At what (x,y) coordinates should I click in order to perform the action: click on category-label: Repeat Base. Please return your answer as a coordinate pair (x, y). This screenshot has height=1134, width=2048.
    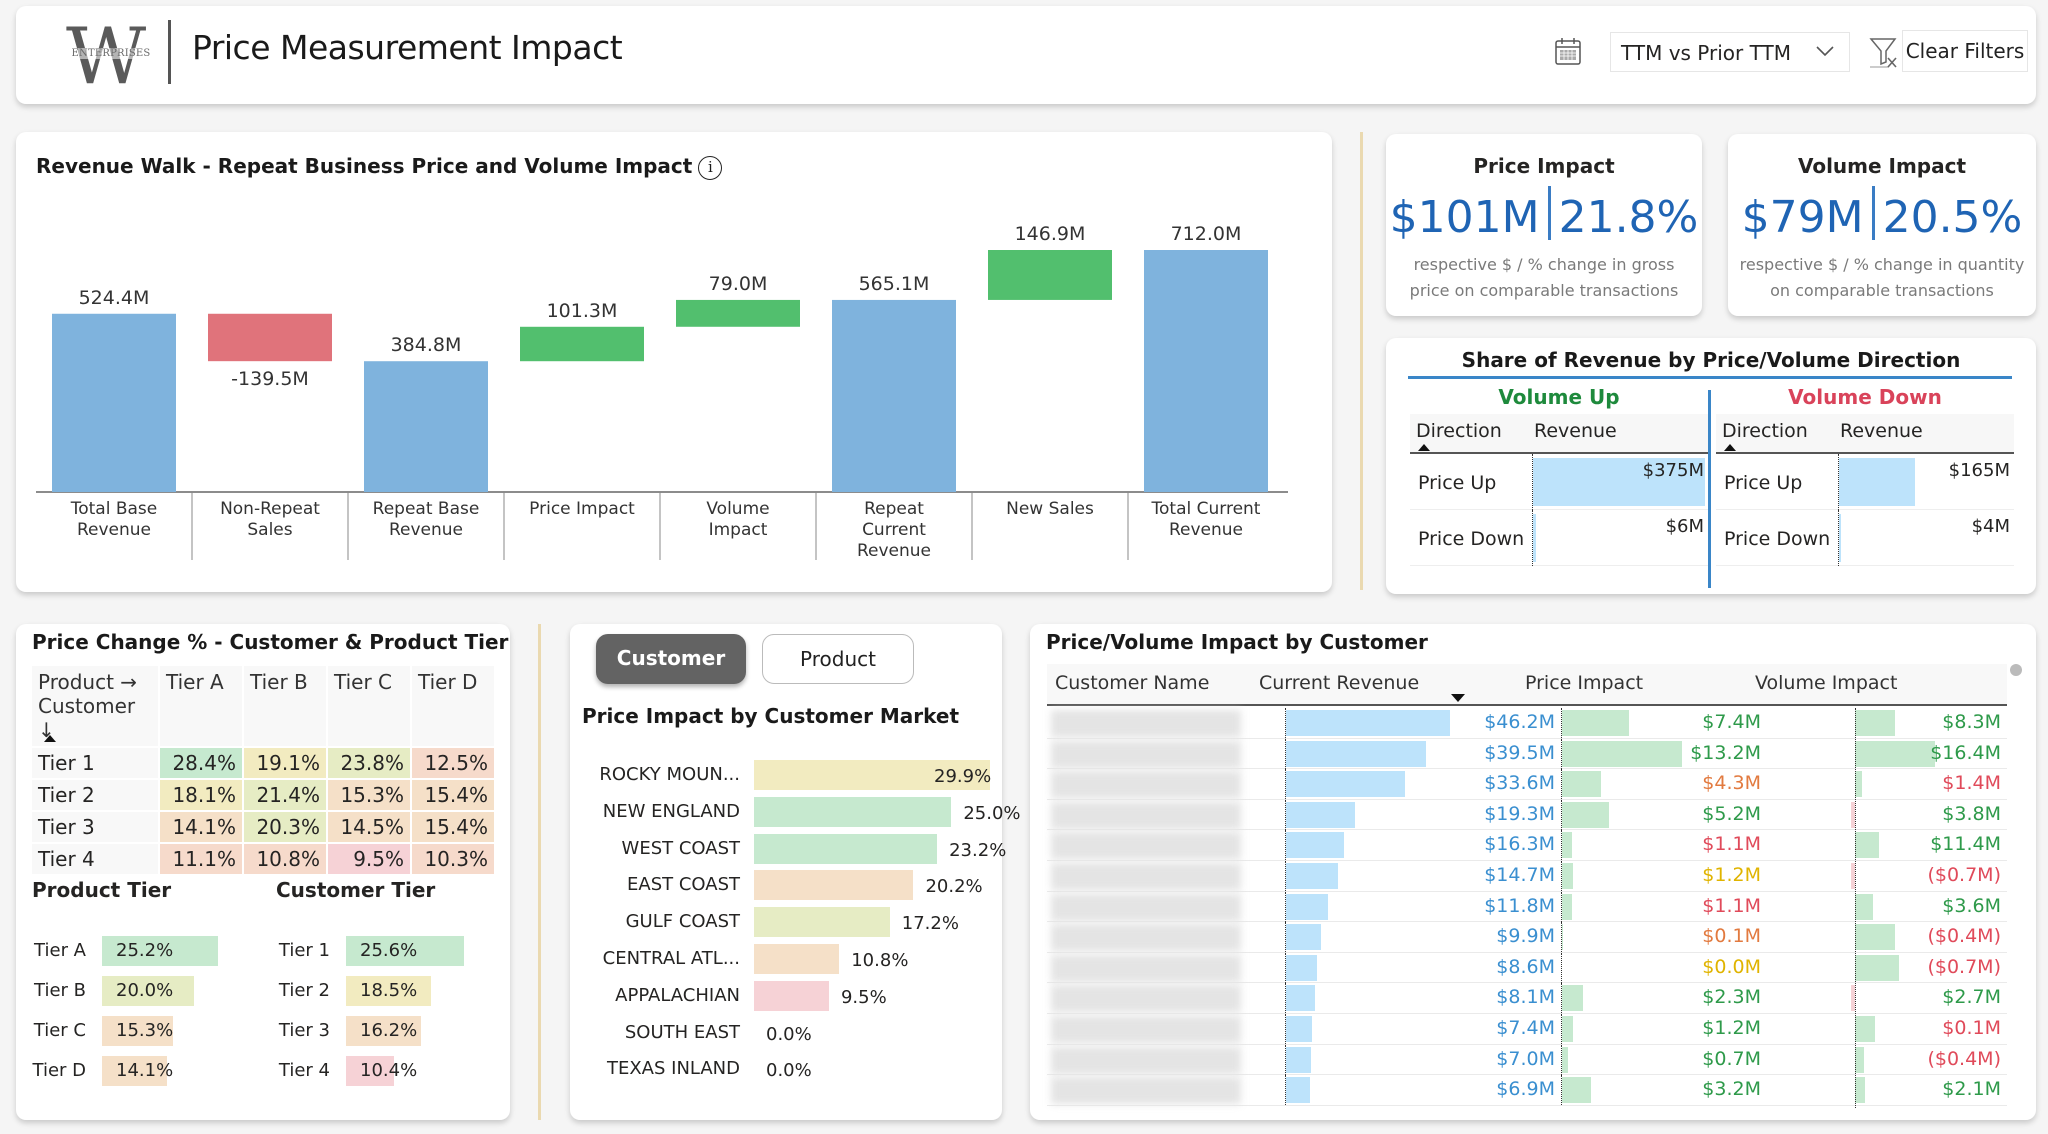
    Looking at the image, I should click on (426, 509).